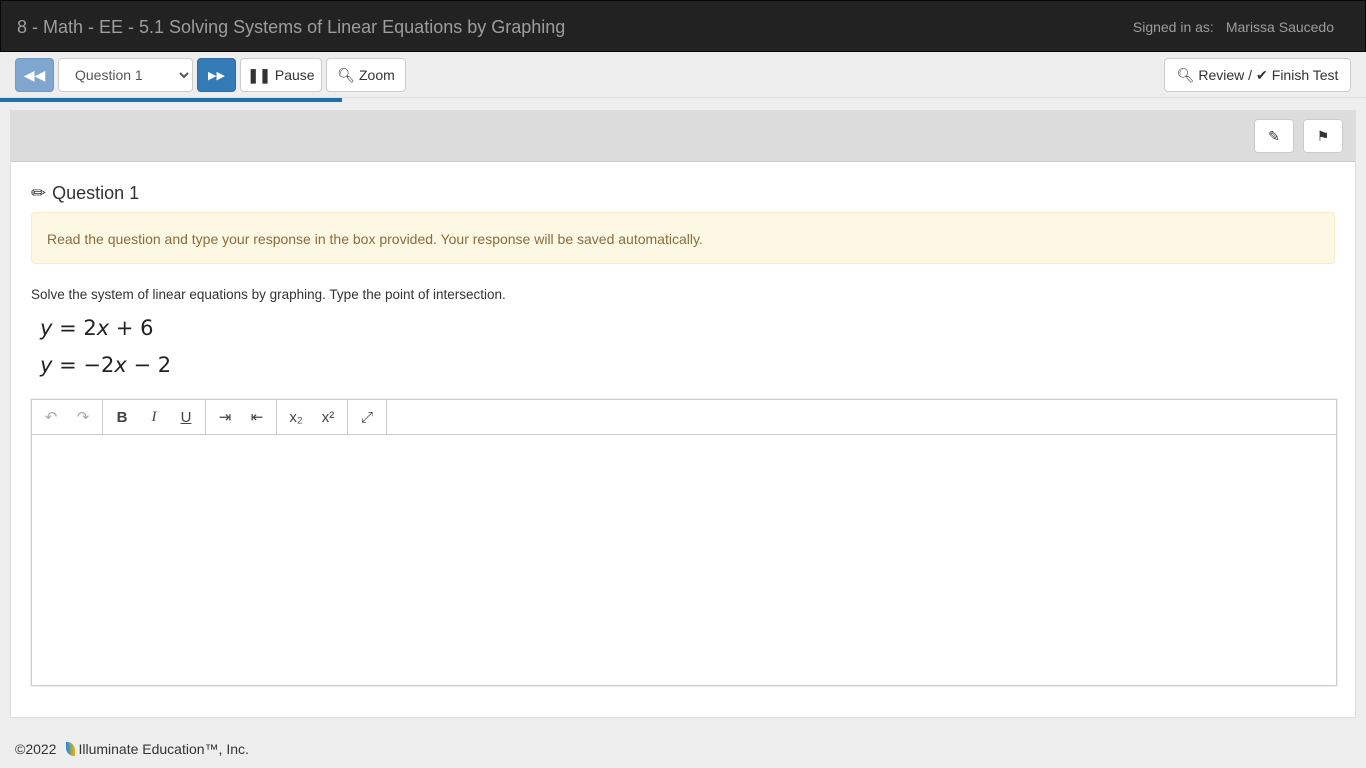  What do you see at coordinates (149, 365) in the screenshot?
I see `eq2-const: − 2` at bounding box center [149, 365].